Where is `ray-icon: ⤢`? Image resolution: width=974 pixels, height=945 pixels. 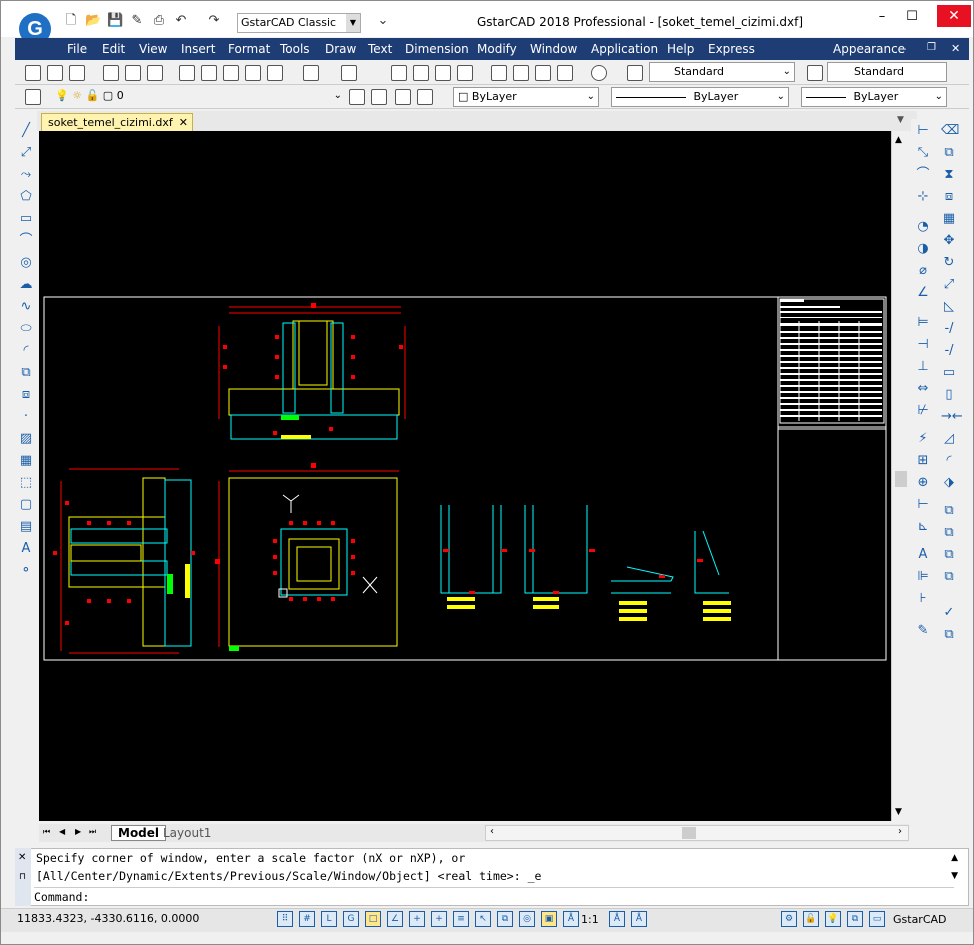 ray-icon: ⤢ is located at coordinates (26, 153).